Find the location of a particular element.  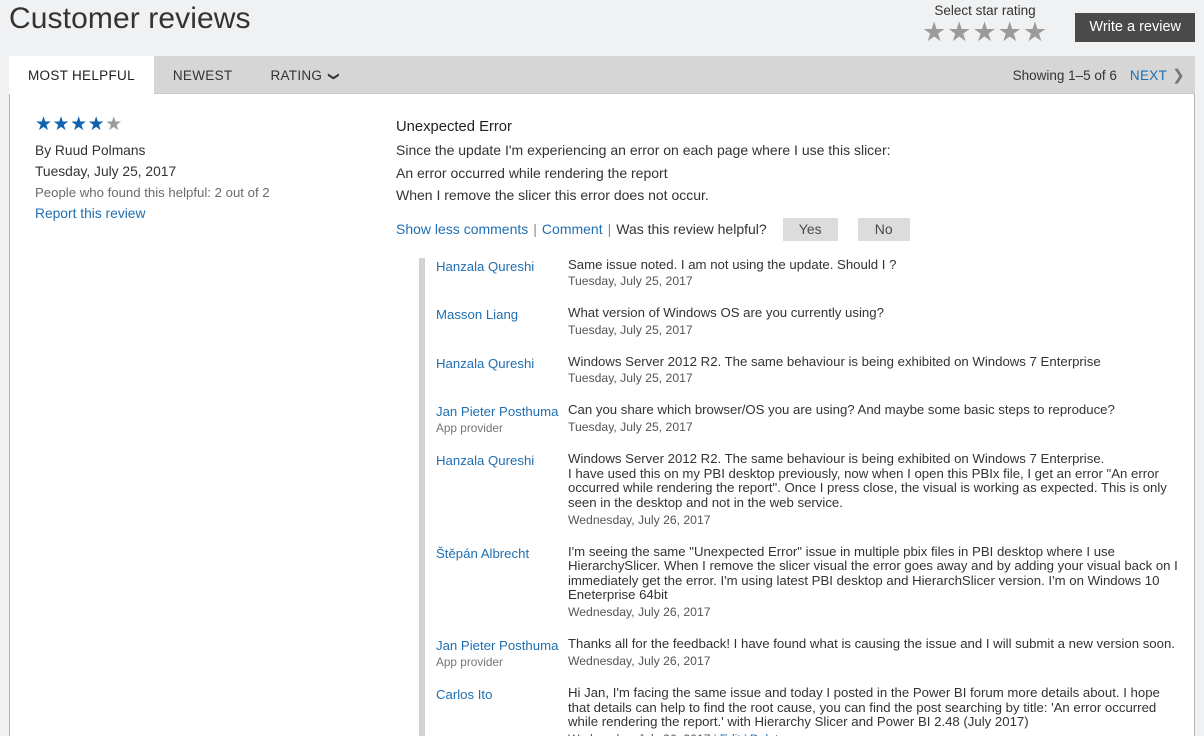

tab-label: MOST HELPFUL is located at coordinates (81, 75).